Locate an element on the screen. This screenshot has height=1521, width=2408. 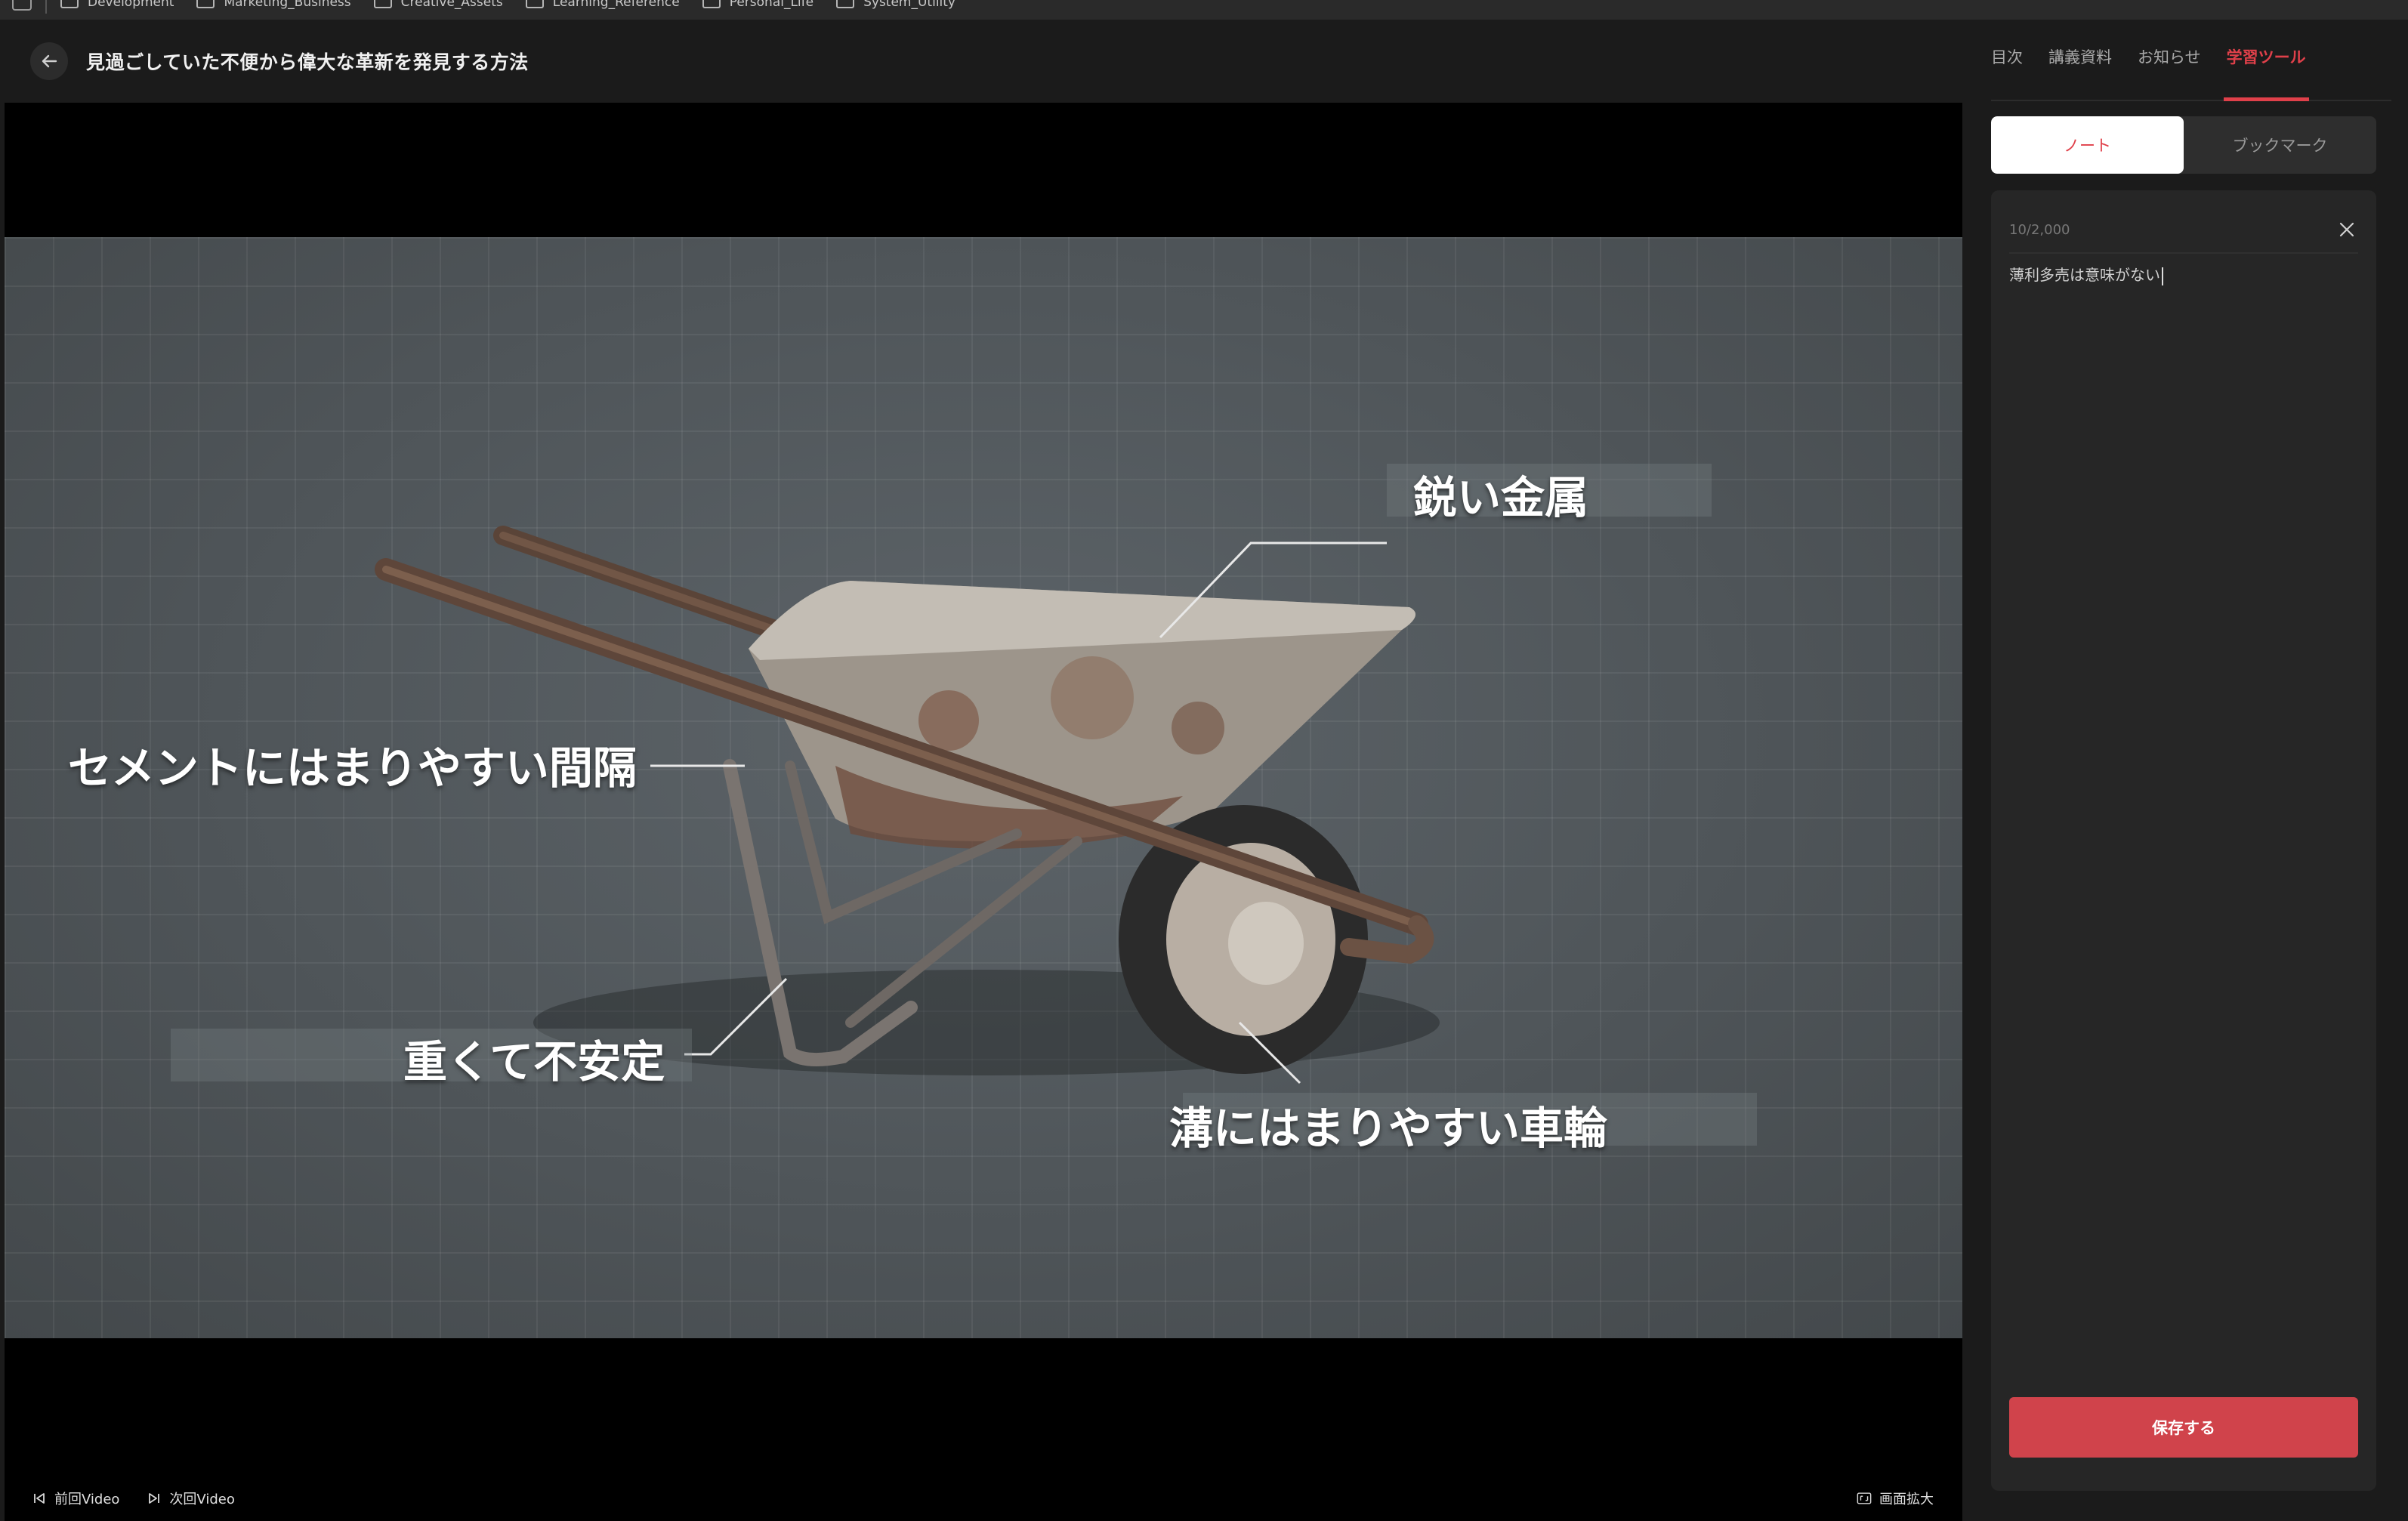
segment-note: ノート is located at coordinates (2087, 145).